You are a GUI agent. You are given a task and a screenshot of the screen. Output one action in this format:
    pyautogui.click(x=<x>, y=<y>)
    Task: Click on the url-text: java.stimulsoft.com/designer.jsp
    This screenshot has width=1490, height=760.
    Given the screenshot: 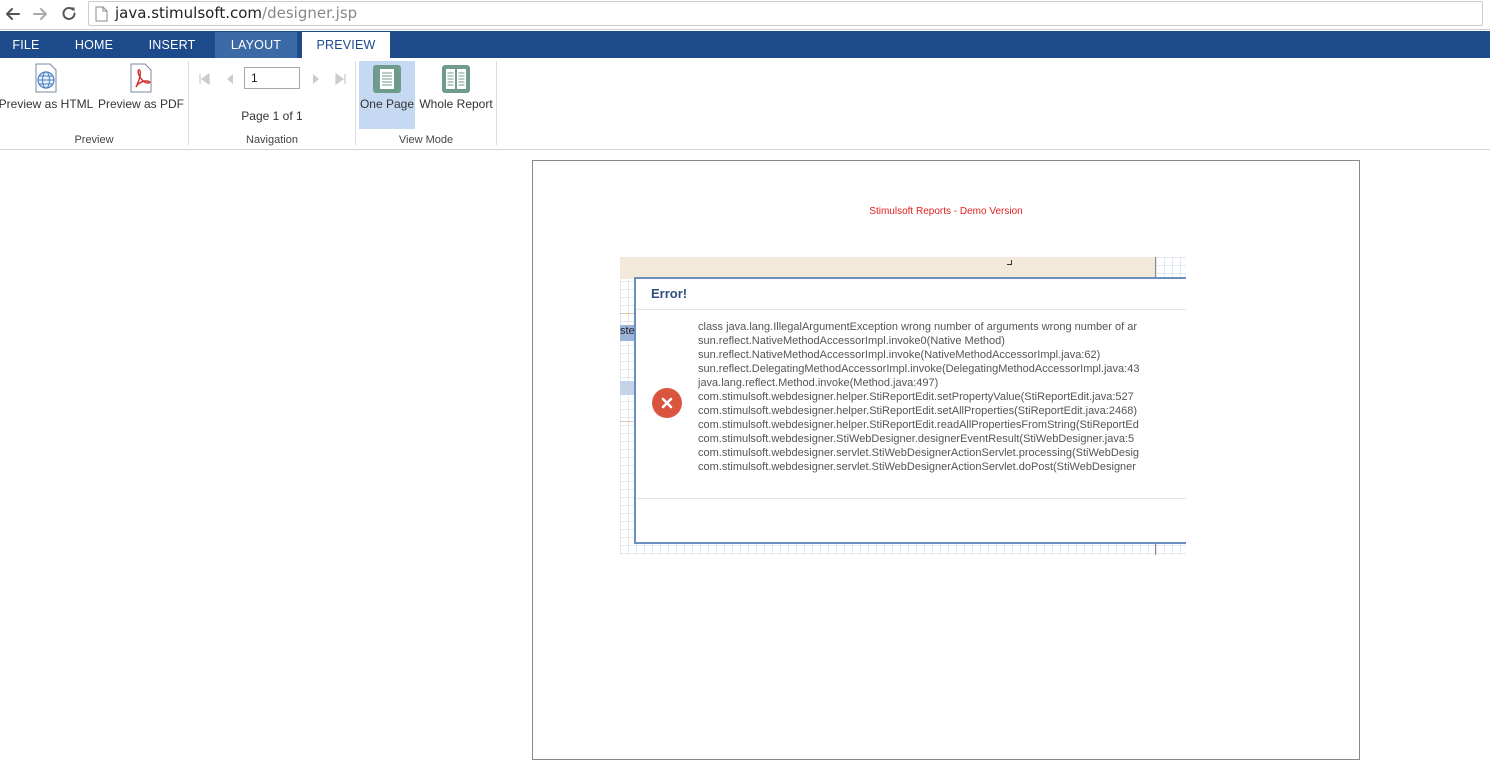 What is the action you would take?
    pyautogui.click(x=236, y=13)
    